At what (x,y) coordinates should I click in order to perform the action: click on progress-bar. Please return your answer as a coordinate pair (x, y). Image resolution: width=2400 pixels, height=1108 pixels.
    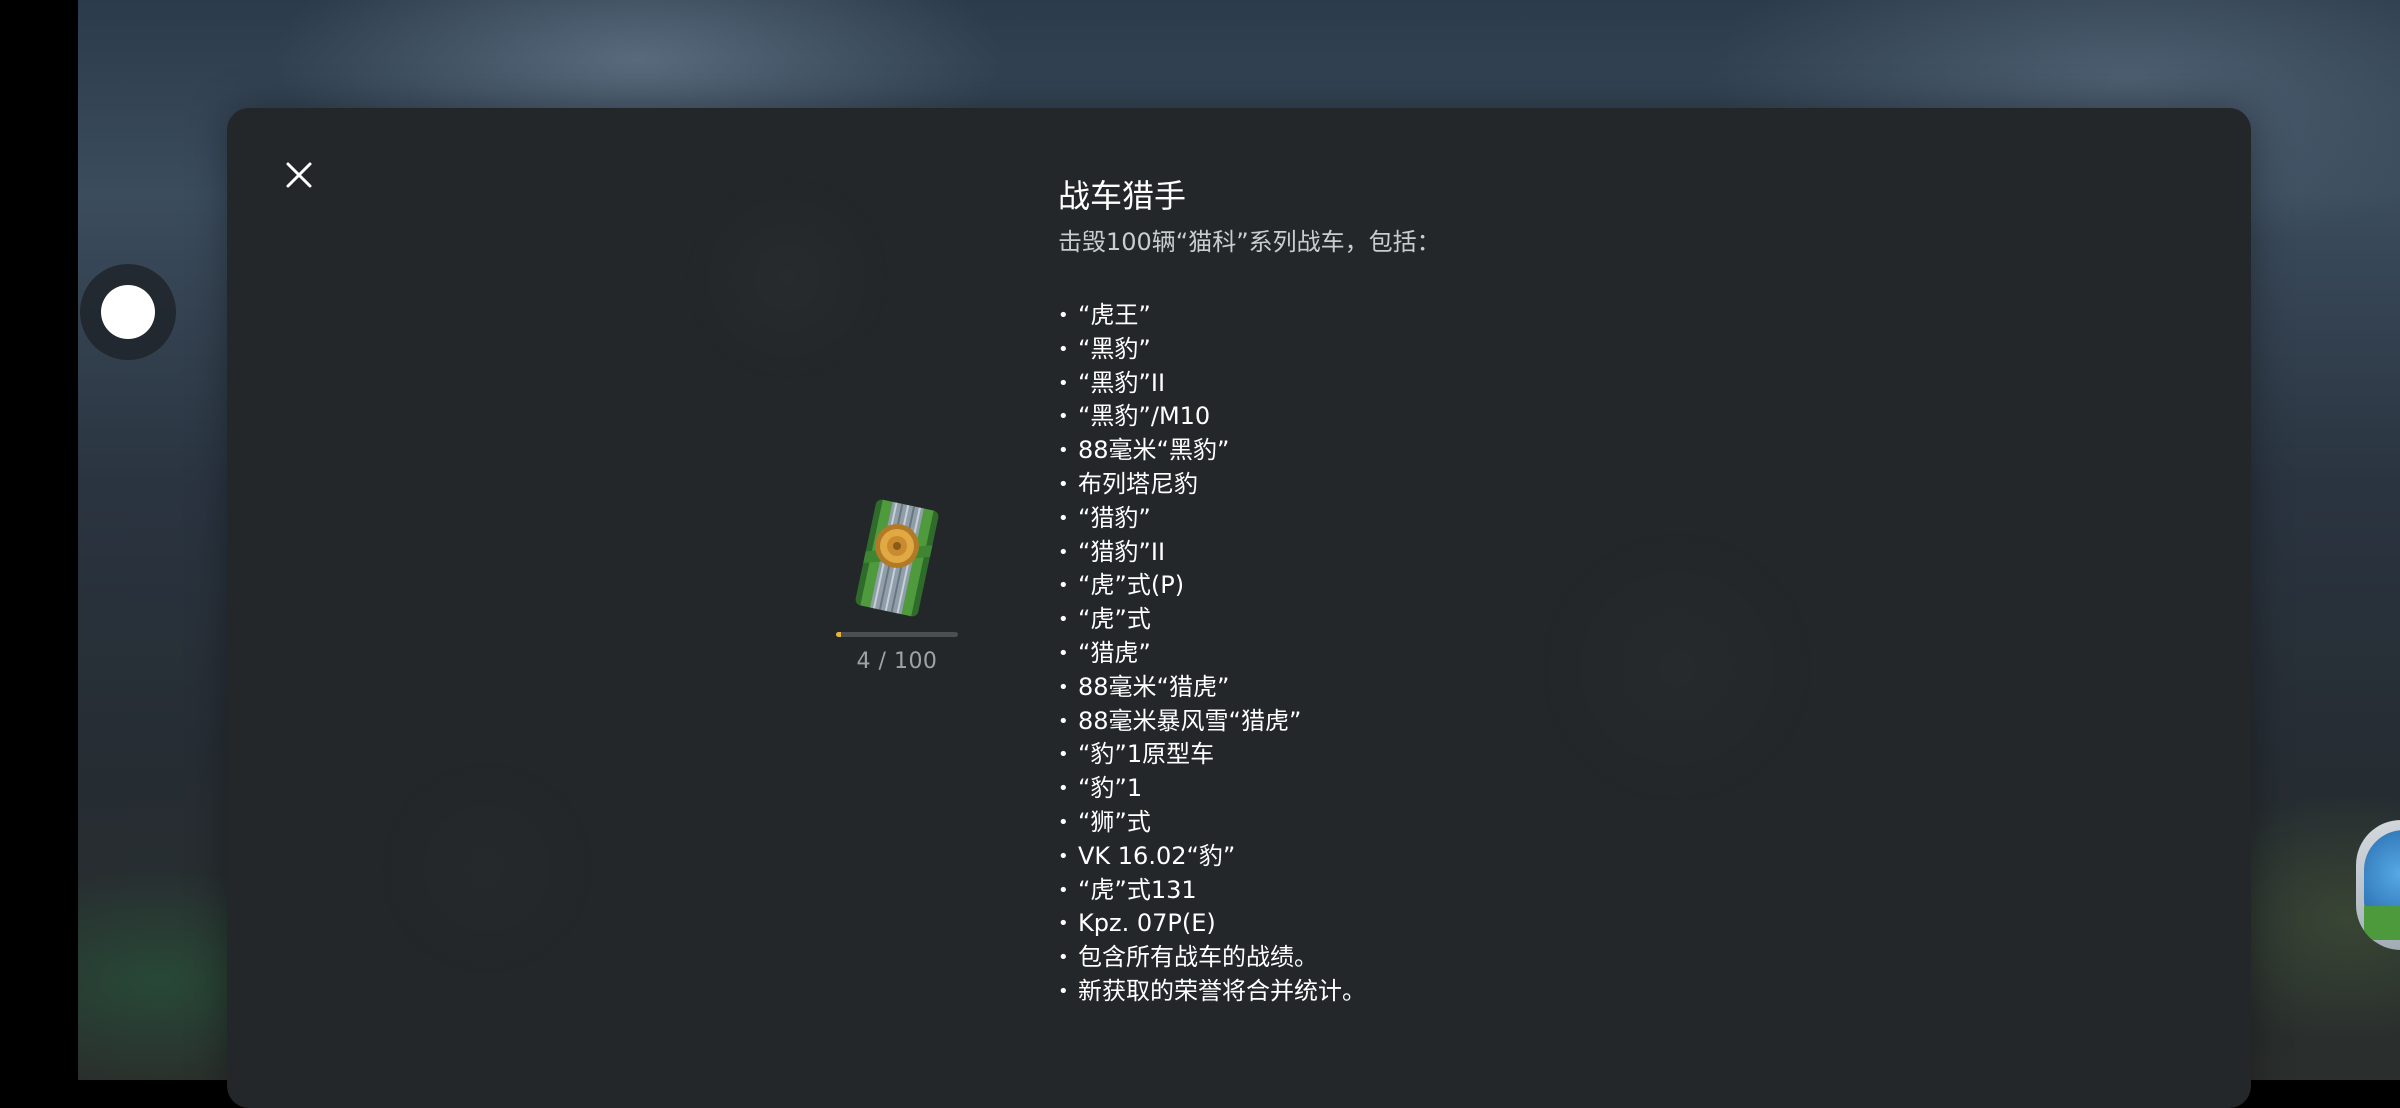
    Looking at the image, I should click on (897, 634).